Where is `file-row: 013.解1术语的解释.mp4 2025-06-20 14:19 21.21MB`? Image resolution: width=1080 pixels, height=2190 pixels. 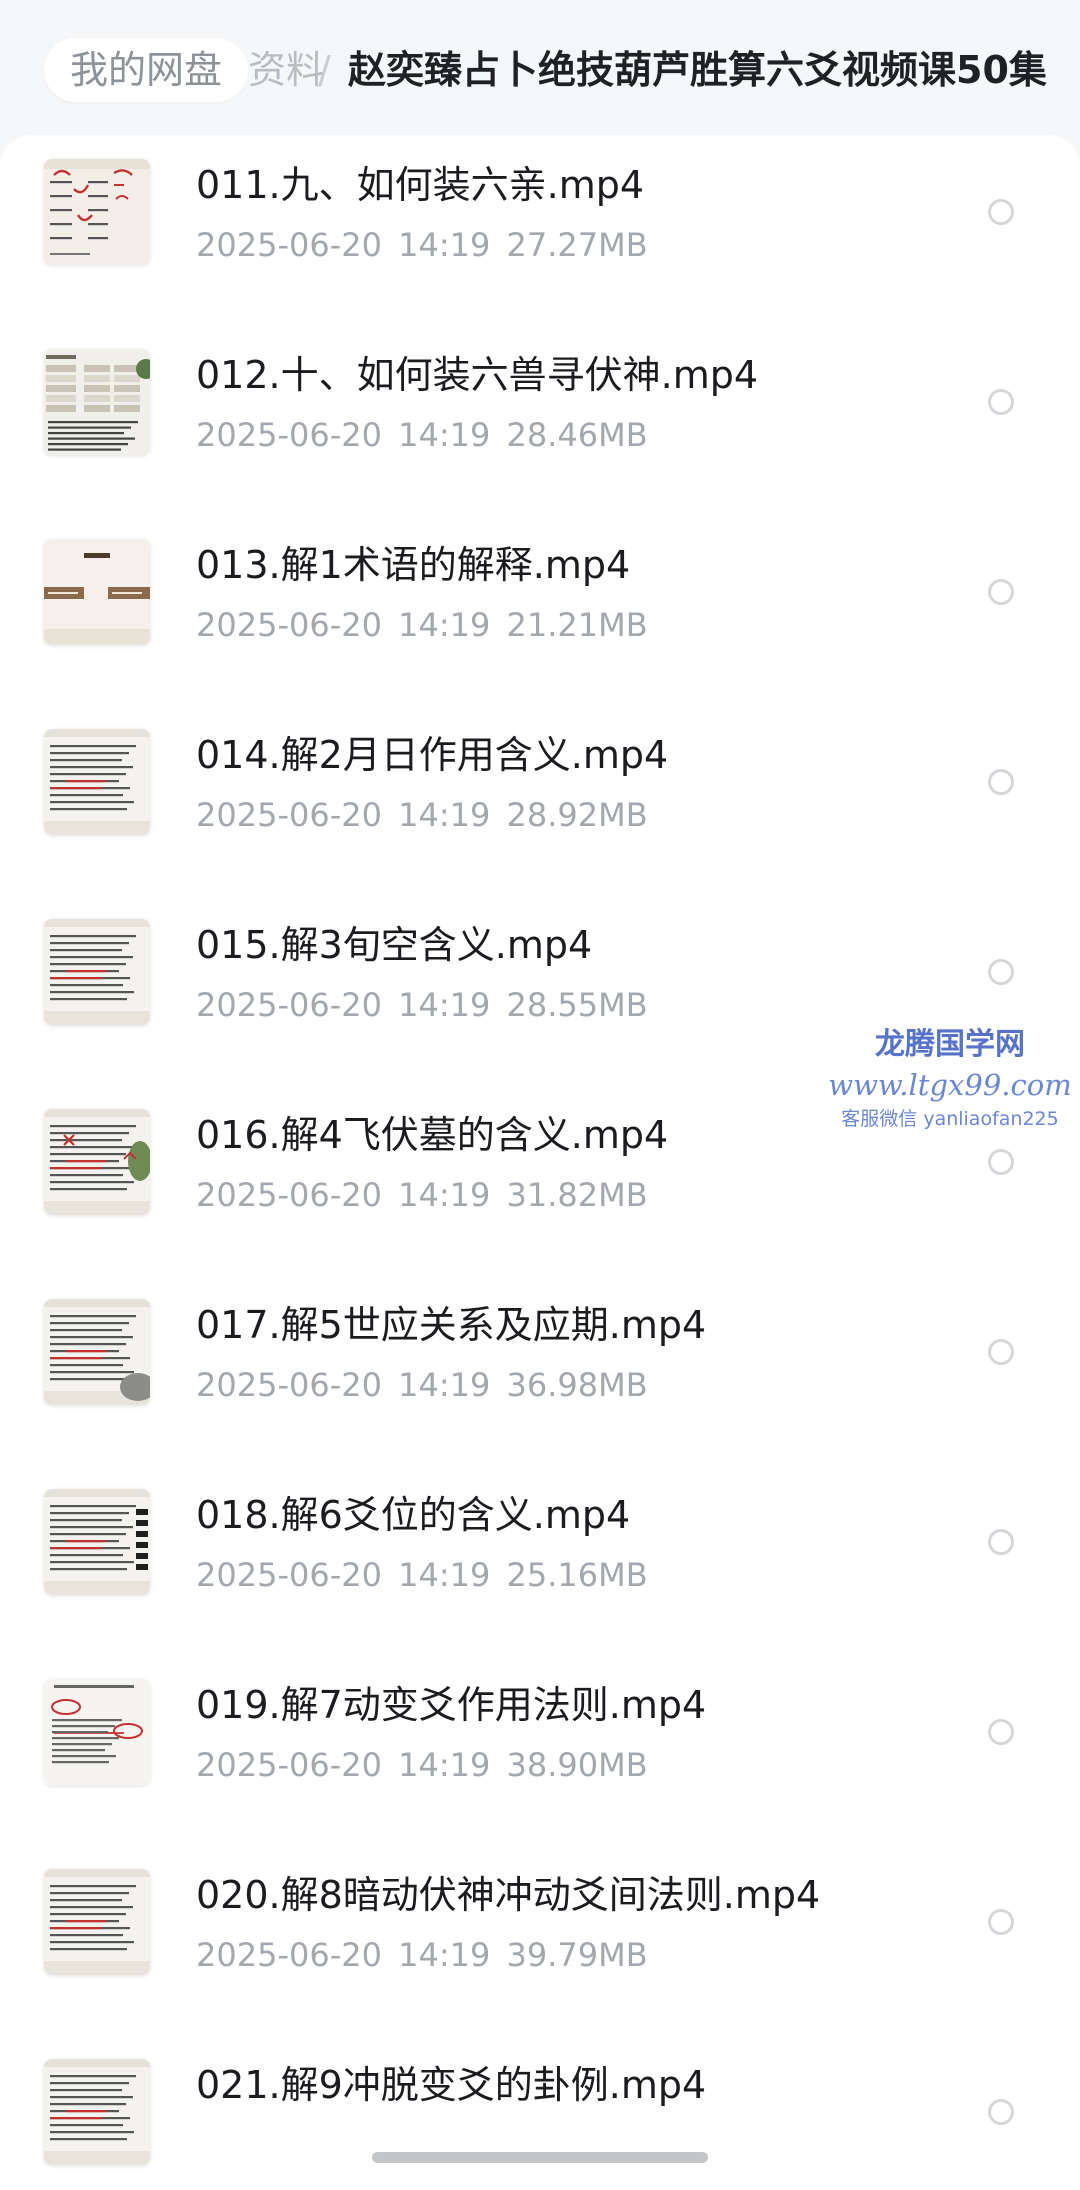 file-row: 013.解1术语的解释.mp4 2025-06-20 14:19 21.21MB is located at coordinates (540, 610).